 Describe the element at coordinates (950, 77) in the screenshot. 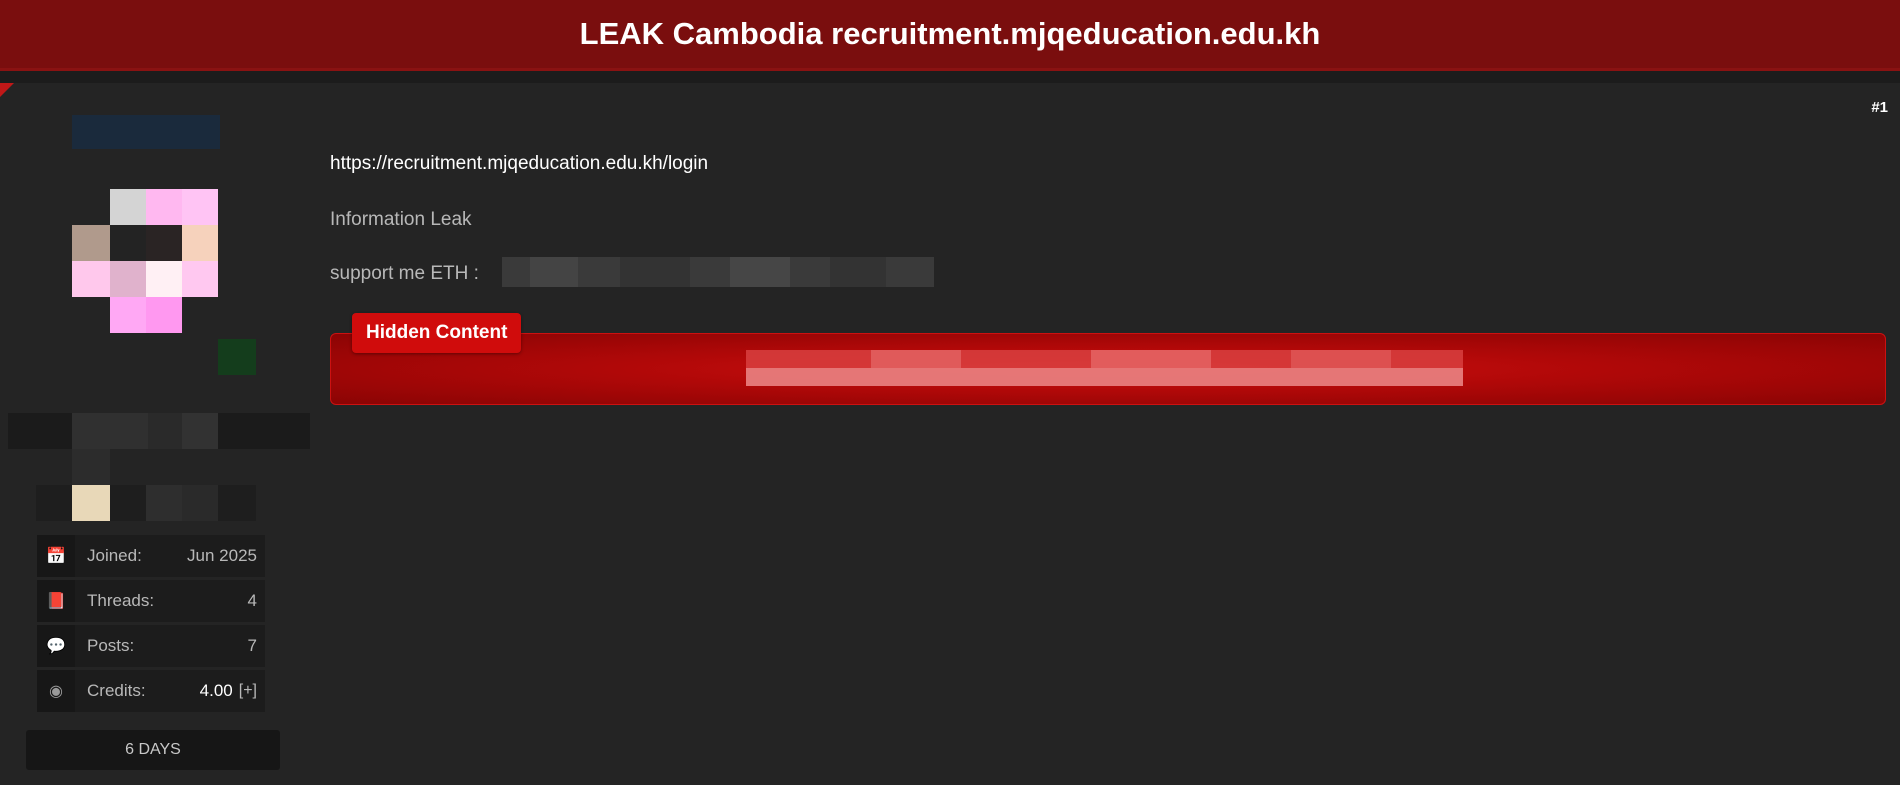

I see `header-divider` at that location.